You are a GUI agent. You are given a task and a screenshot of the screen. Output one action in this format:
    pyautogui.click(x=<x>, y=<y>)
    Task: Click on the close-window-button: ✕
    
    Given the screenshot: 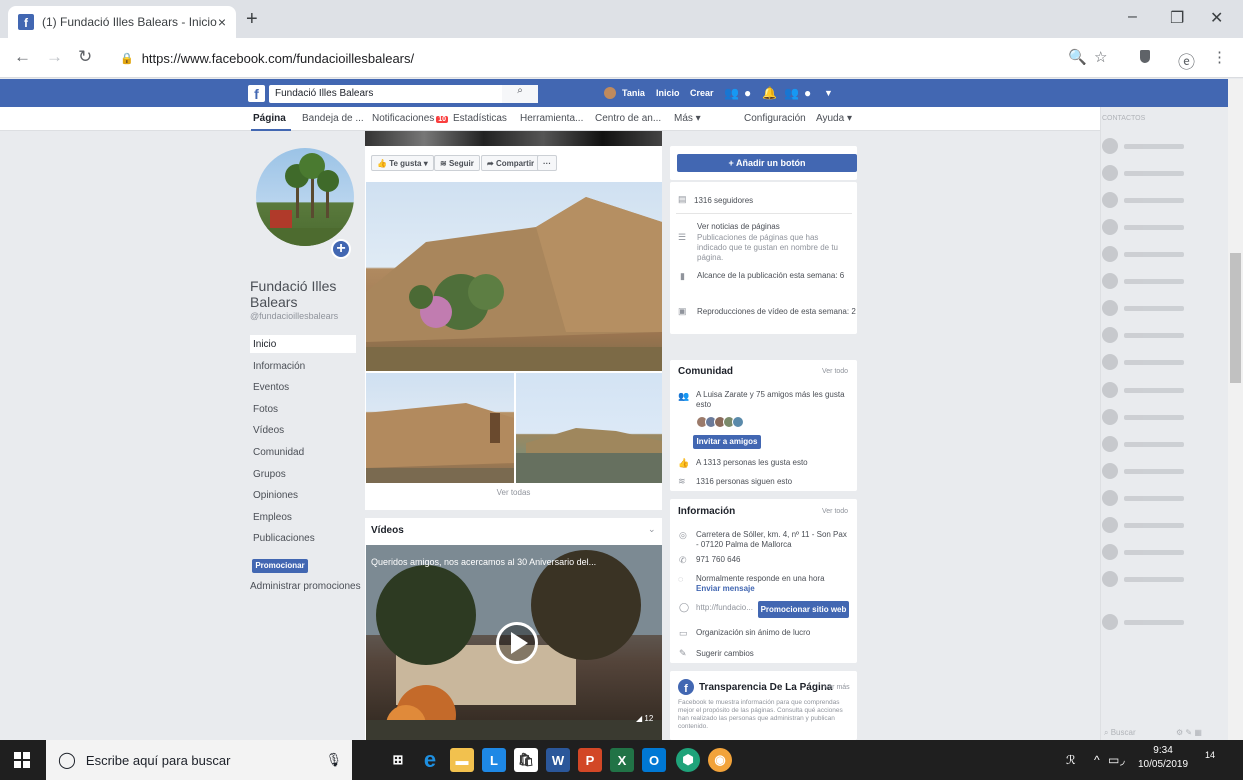 What is the action you would take?
    pyautogui.click(x=1216, y=18)
    